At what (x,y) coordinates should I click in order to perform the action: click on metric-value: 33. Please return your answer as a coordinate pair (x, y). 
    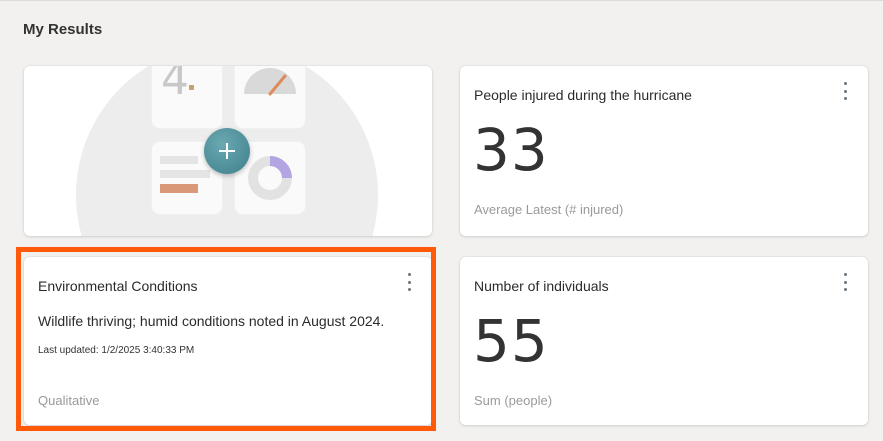
    Looking at the image, I should click on (511, 150).